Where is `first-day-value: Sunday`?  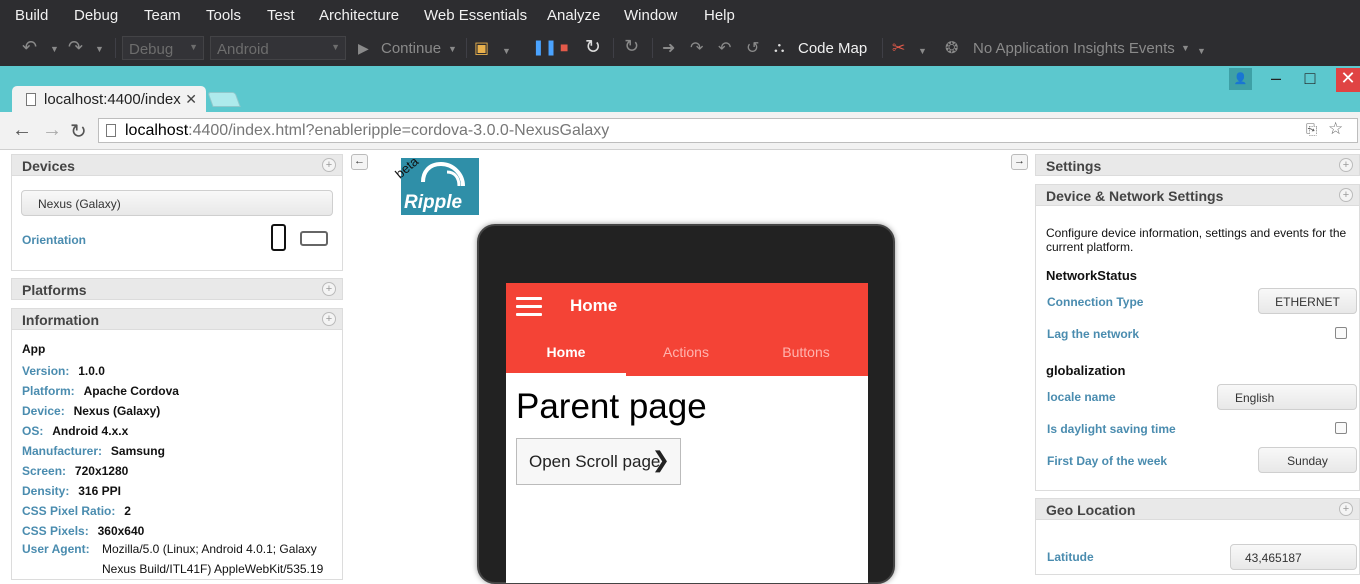
first-day-value: Sunday is located at coordinates (1307, 461).